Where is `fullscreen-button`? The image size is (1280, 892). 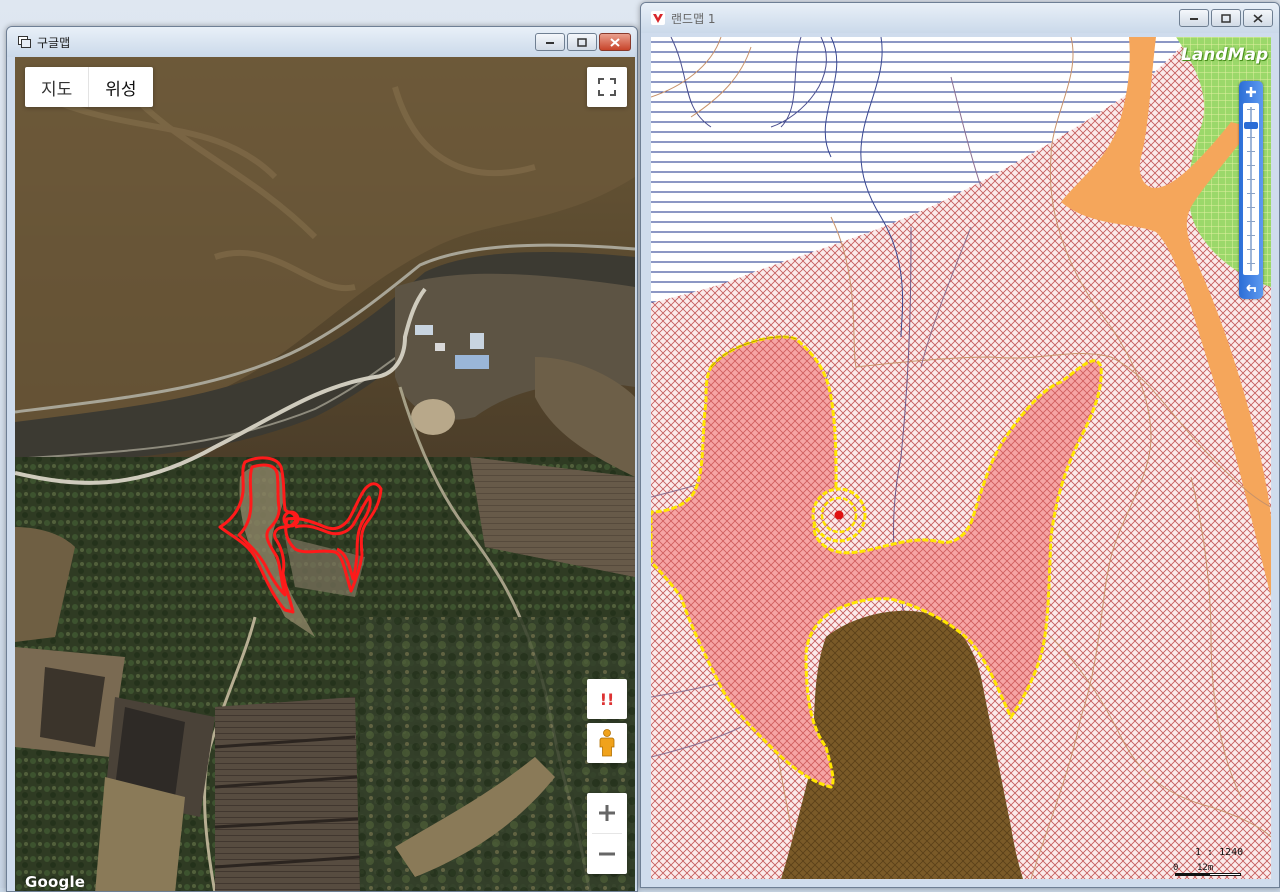
fullscreen-button is located at coordinates (607, 87).